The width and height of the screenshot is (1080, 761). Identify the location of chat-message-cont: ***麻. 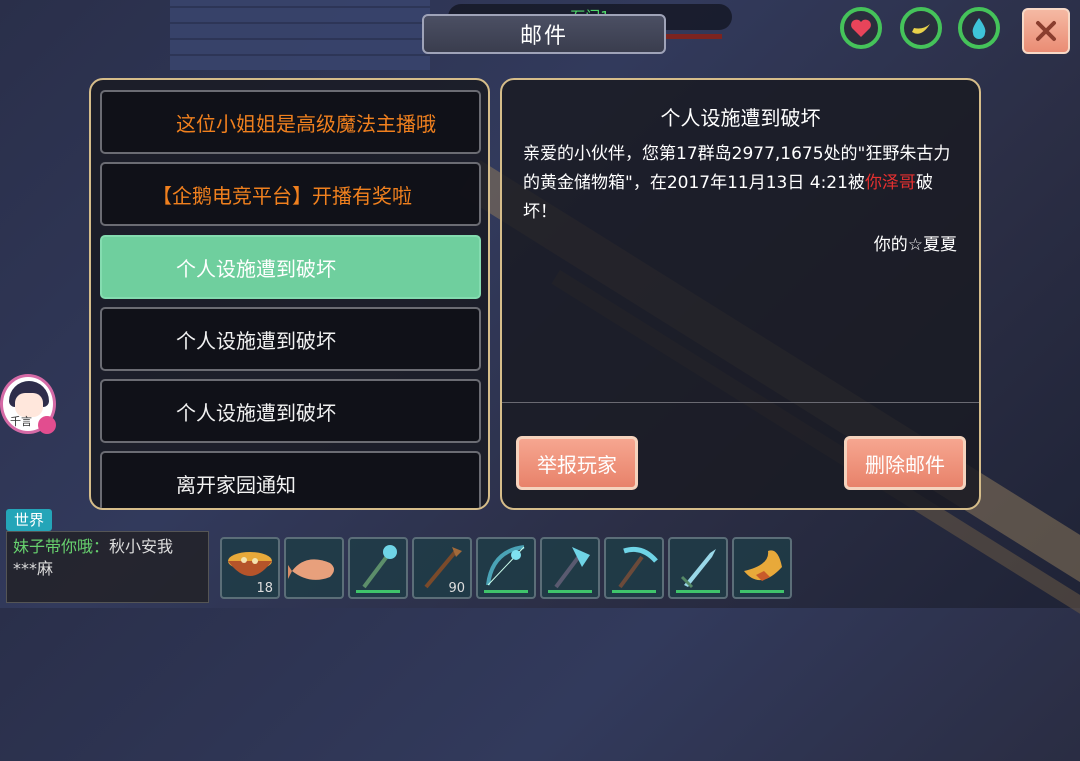
(33, 568).